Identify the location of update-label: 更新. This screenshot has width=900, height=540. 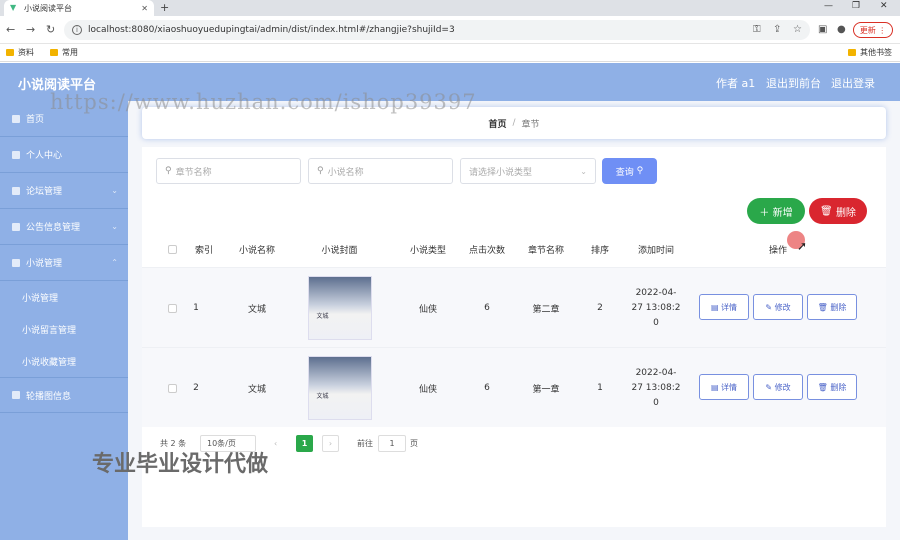
(867, 30).